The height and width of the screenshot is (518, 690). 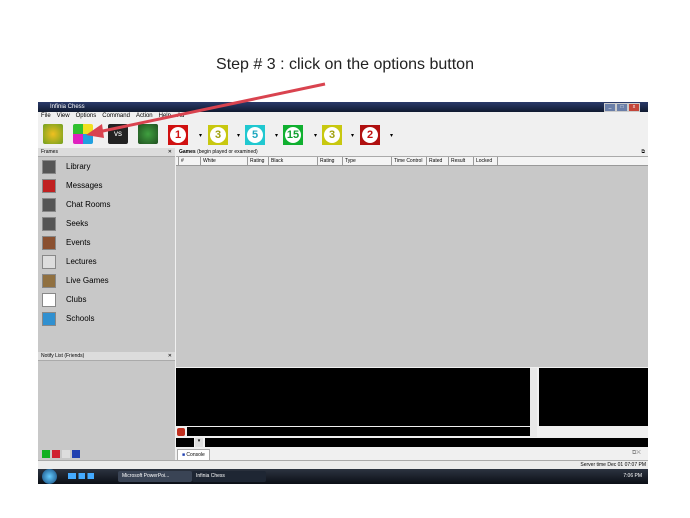 I want to click on annotation-arrow, so click(x=206, y=110).